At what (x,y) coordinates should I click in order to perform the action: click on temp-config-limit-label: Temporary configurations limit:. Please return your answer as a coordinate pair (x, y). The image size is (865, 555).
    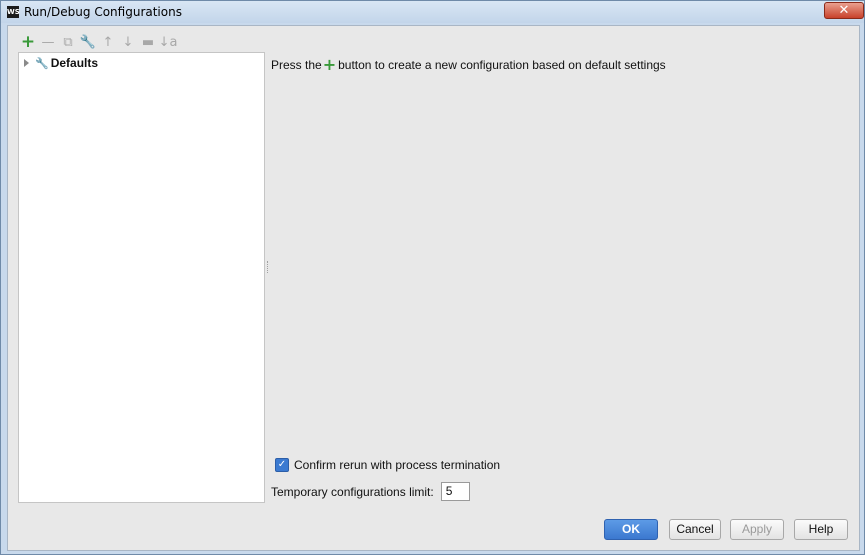
    Looking at the image, I should click on (352, 491).